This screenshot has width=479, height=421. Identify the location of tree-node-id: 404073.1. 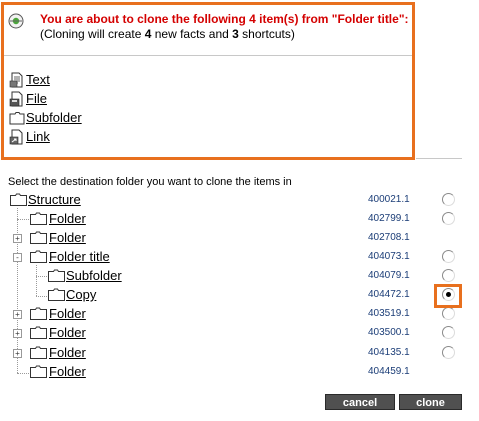
(389, 256).